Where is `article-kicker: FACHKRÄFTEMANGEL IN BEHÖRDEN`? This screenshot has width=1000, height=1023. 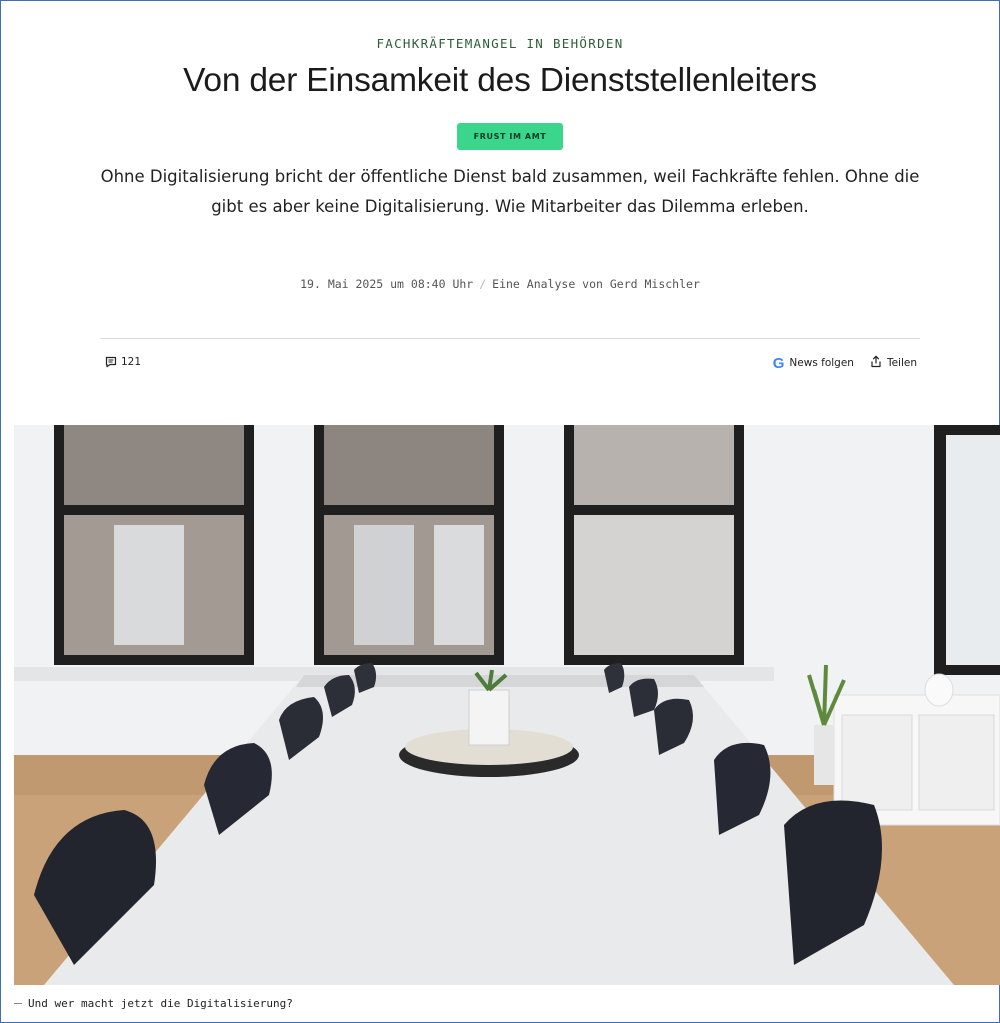 article-kicker: FACHKRÄFTEMANGEL IN BEHÖRDEN is located at coordinates (500, 43).